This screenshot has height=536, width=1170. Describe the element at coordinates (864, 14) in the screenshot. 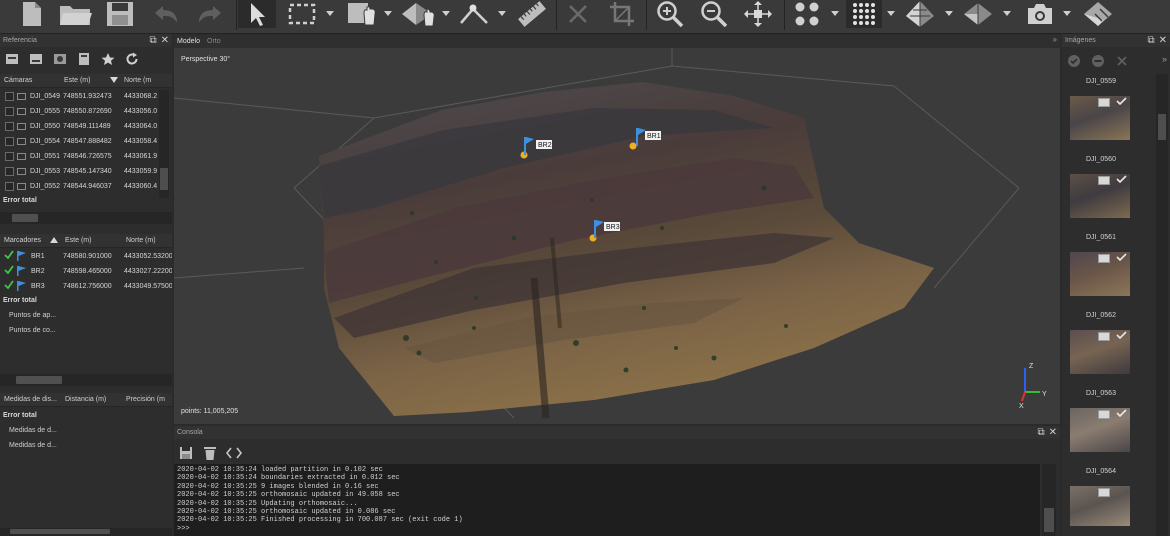

I see `dense-view-icon` at that location.